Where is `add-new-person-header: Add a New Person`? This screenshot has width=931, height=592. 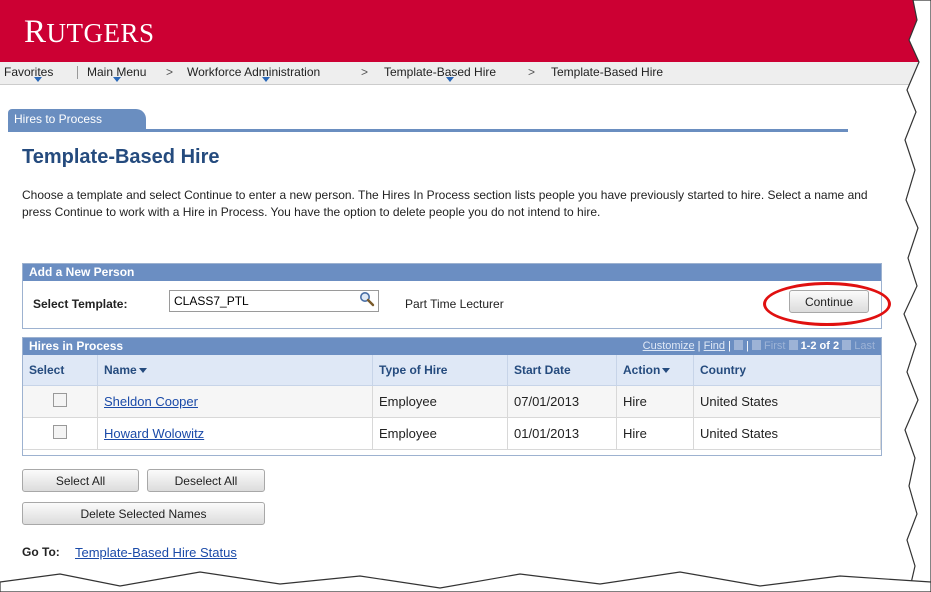
add-new-person-header: Add a New Person is located at coordinates (452, 272).